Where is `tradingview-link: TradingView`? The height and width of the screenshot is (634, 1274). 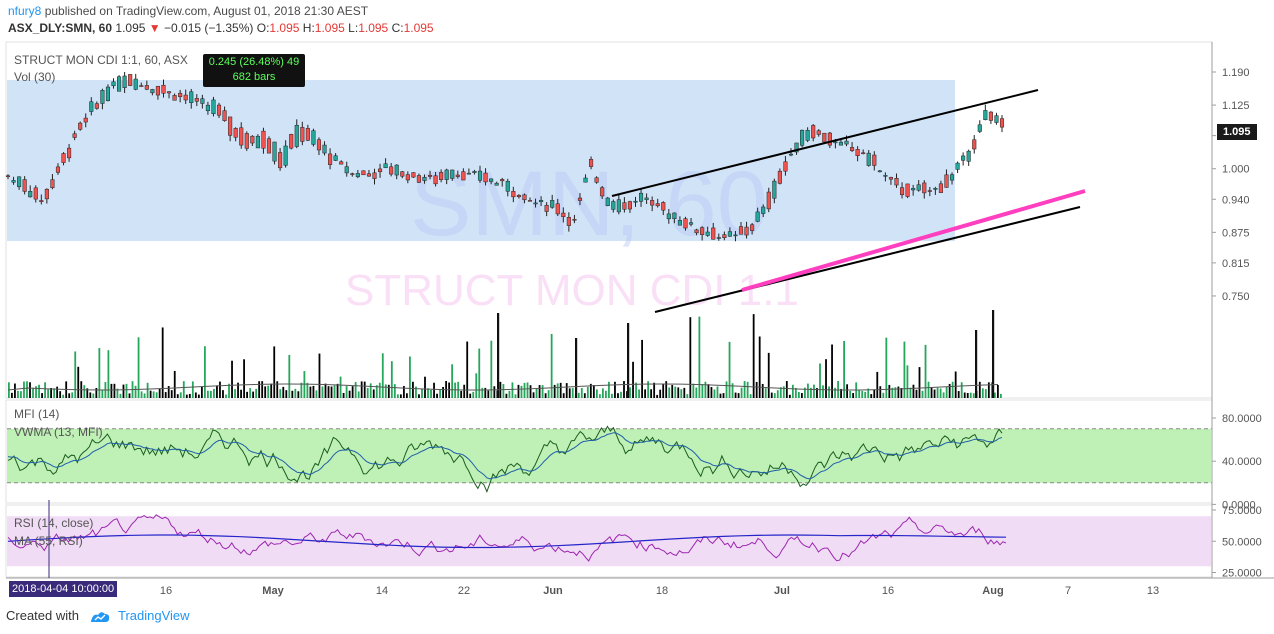 tradingview-link: TradingView is located at coordinates (154, 615).